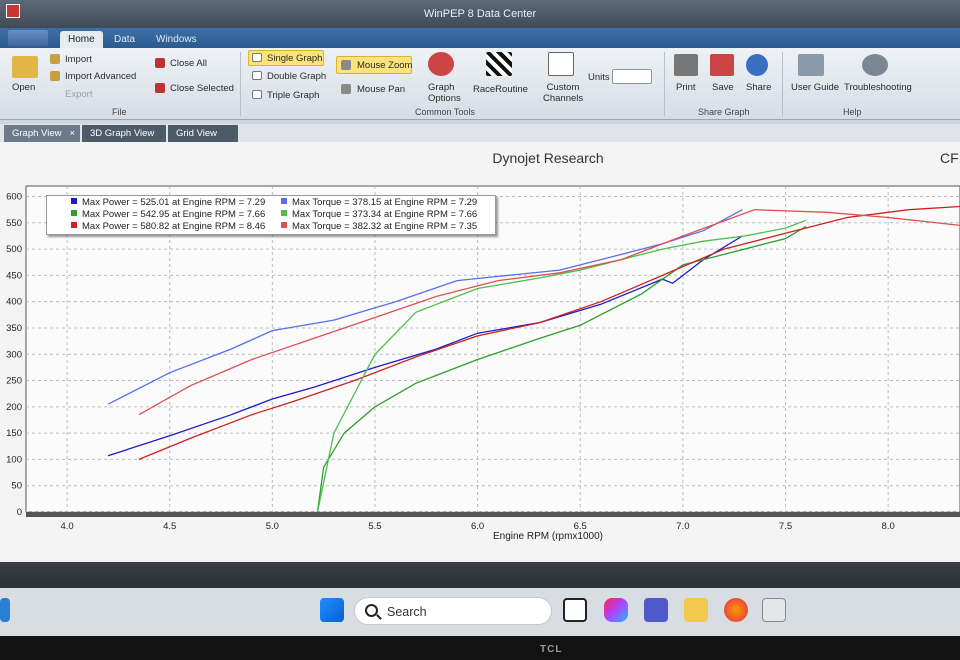 Image resolution: width=960 pixels, height=660 pixels. Describe the element at coordinates (14, 354) in the screenshot. I see `y-tick-label: 300` at that location.